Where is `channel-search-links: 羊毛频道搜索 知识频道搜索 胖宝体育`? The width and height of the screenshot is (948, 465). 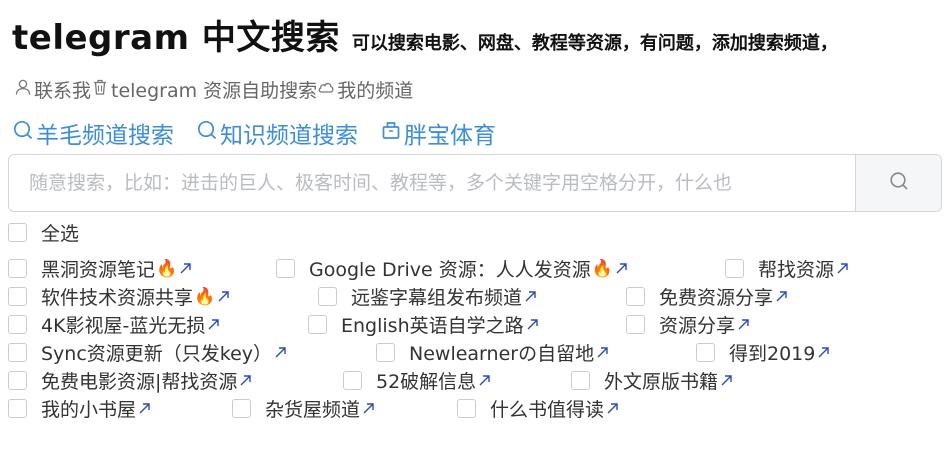
channel-search-links: 羊毛频道搜索 知识频道搜索 胖宝体育 is located at coordinates (265, 133).